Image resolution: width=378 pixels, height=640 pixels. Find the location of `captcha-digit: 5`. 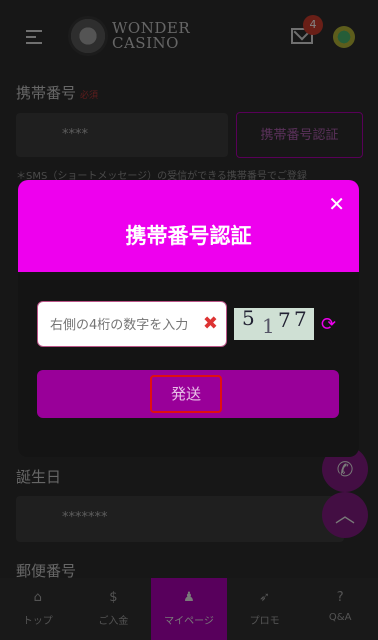

captcha-digit: 5 is located at coordinates (248, 319).